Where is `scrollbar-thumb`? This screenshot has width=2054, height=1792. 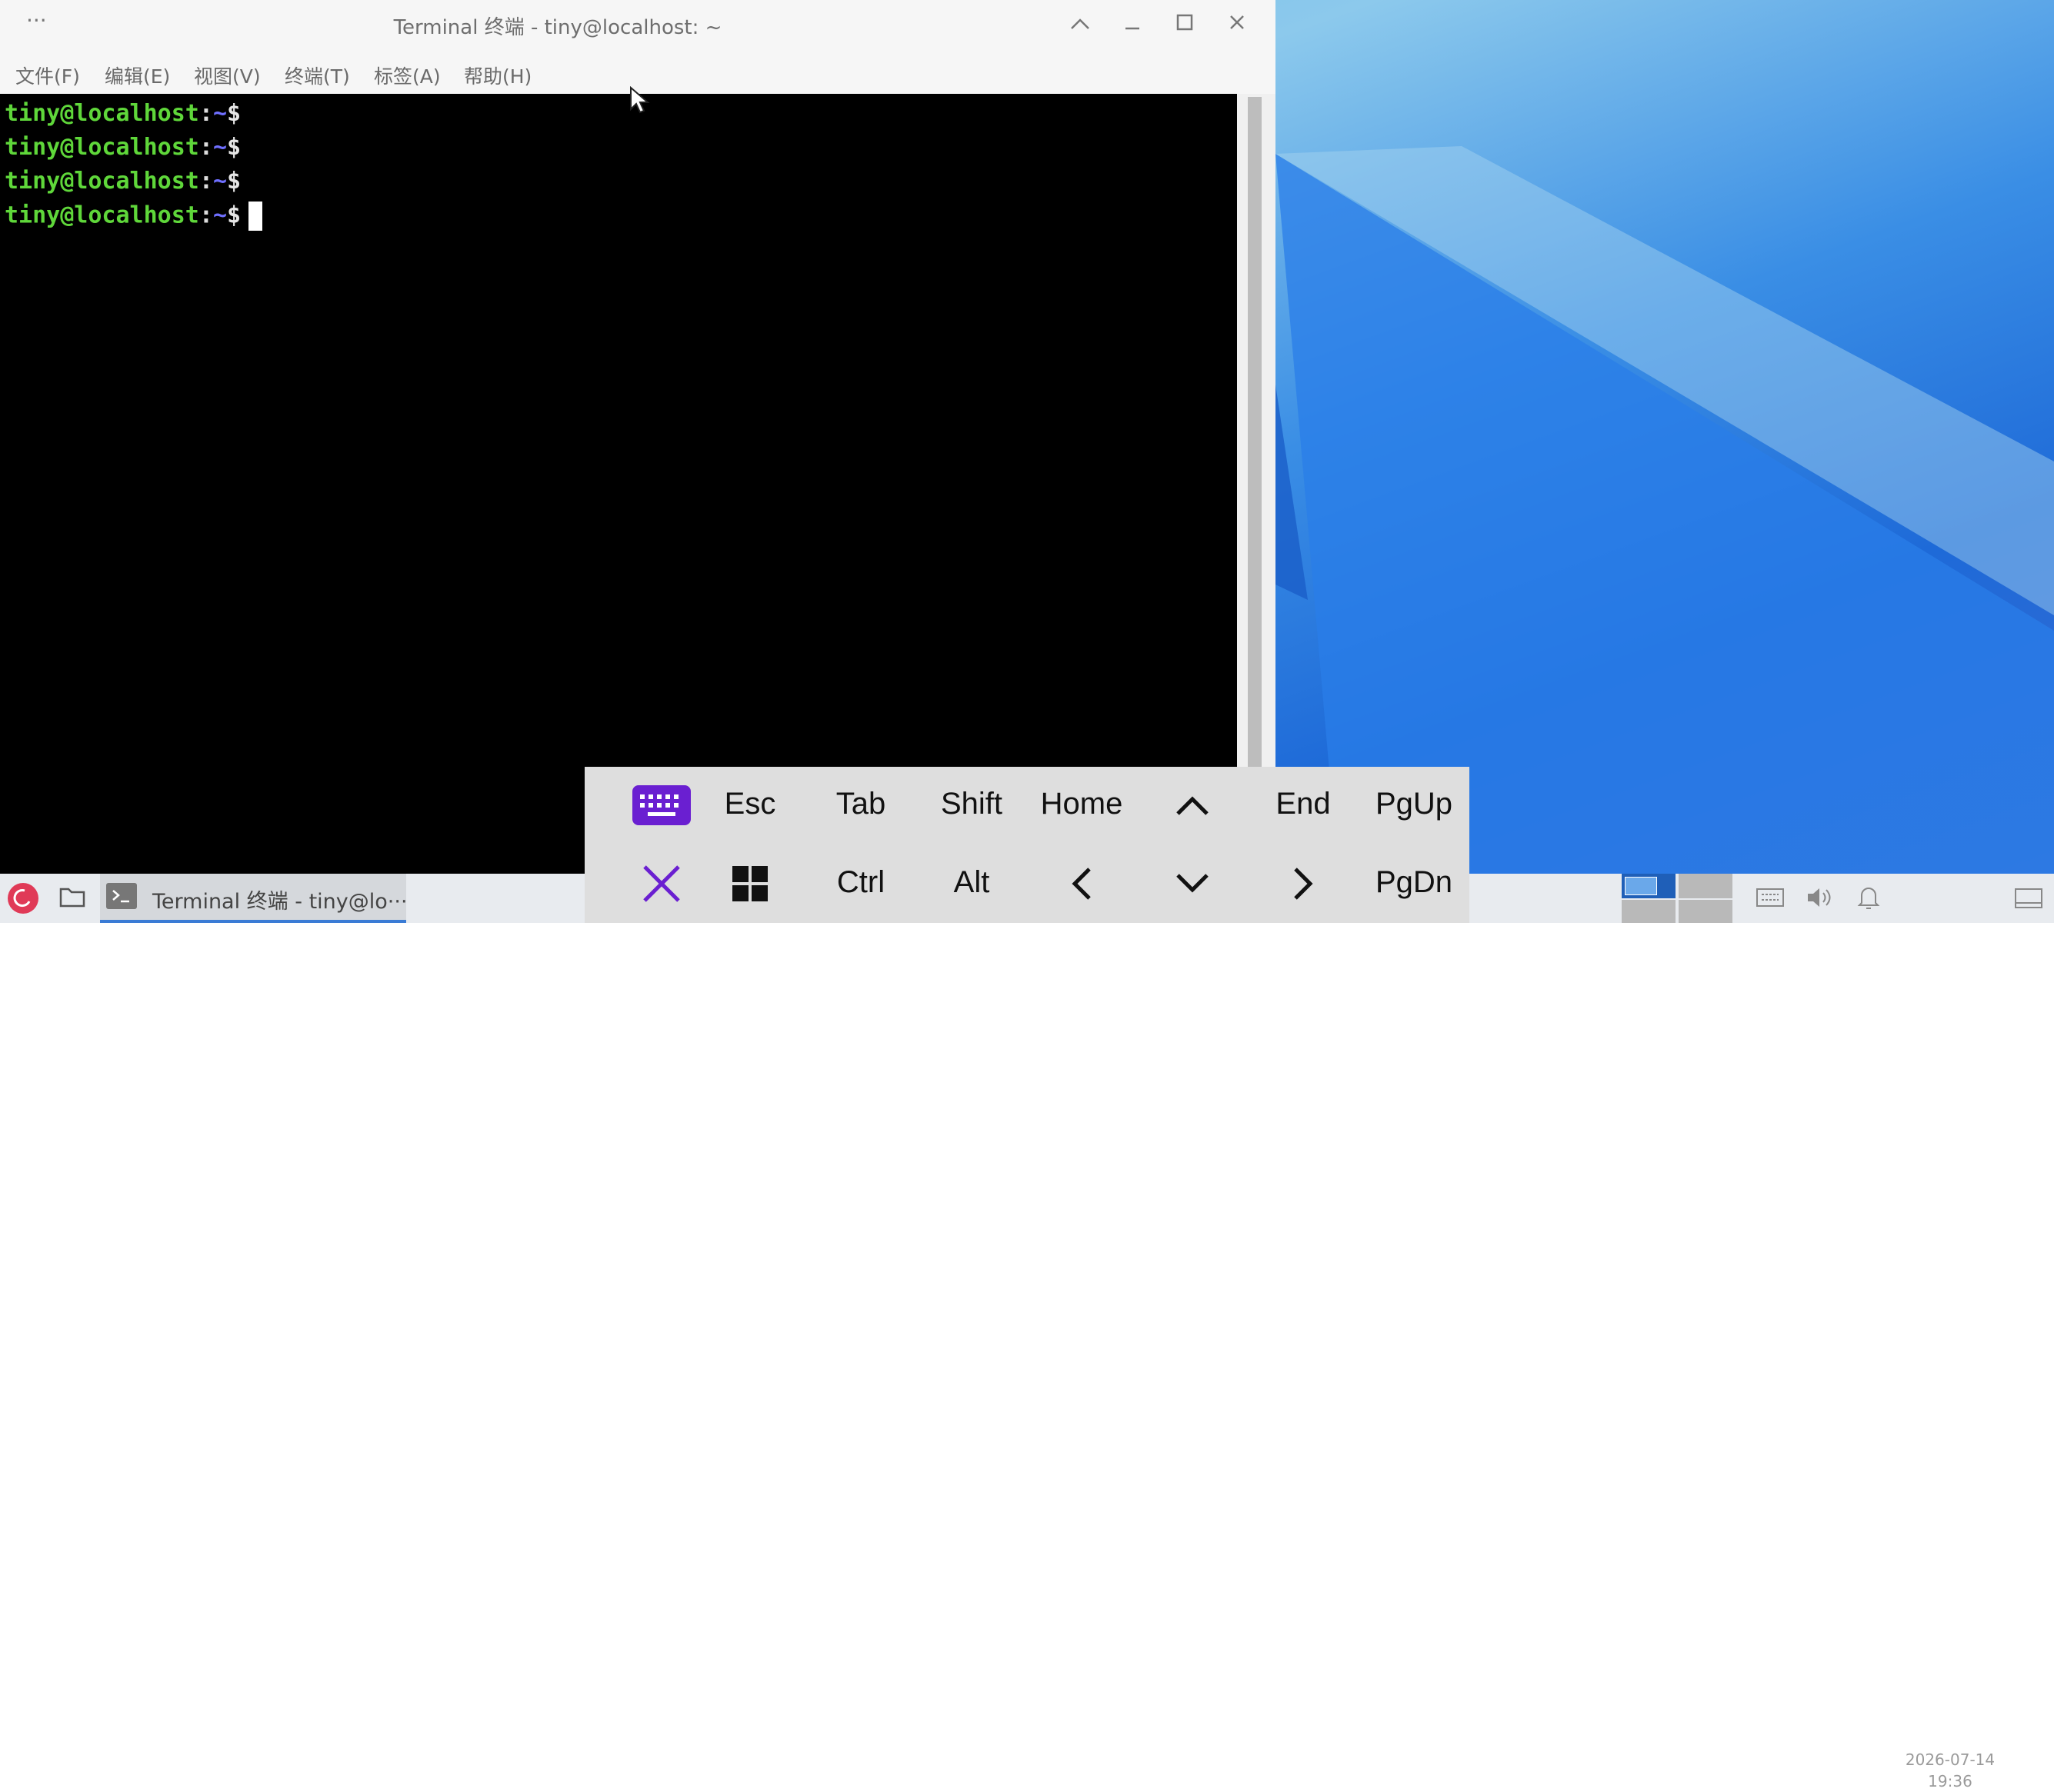
scrollbar-thumb is located at coordinates (1255, 435).